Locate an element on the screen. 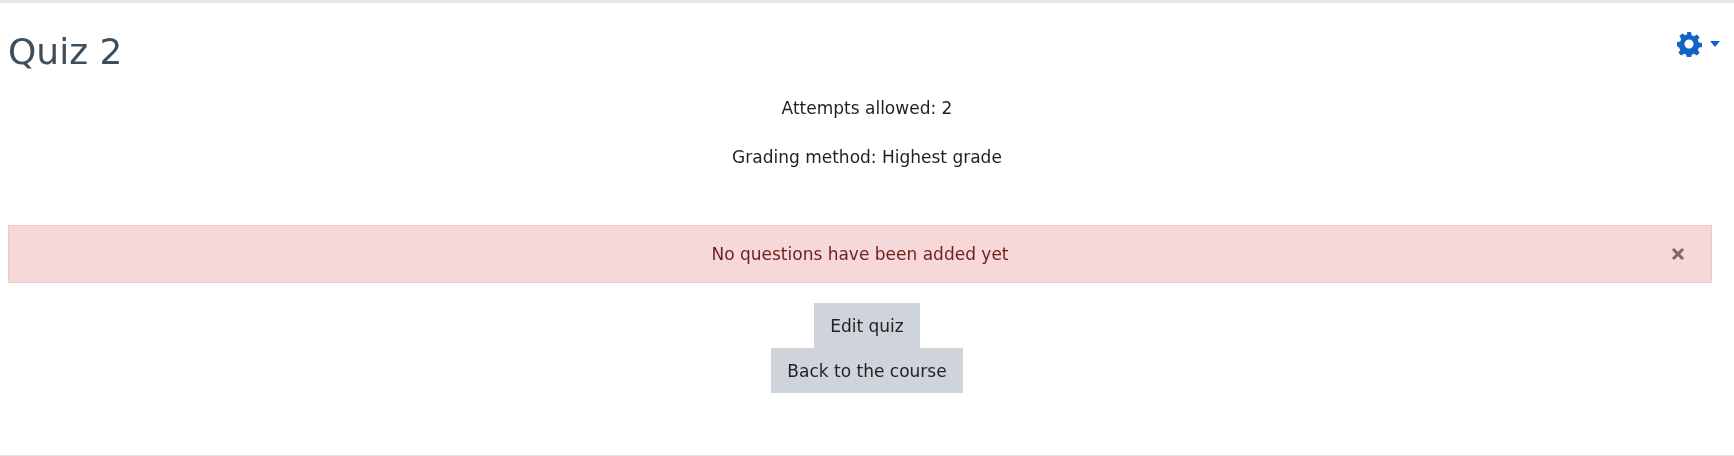  caret-icon is located at coordinates (1715, 44).